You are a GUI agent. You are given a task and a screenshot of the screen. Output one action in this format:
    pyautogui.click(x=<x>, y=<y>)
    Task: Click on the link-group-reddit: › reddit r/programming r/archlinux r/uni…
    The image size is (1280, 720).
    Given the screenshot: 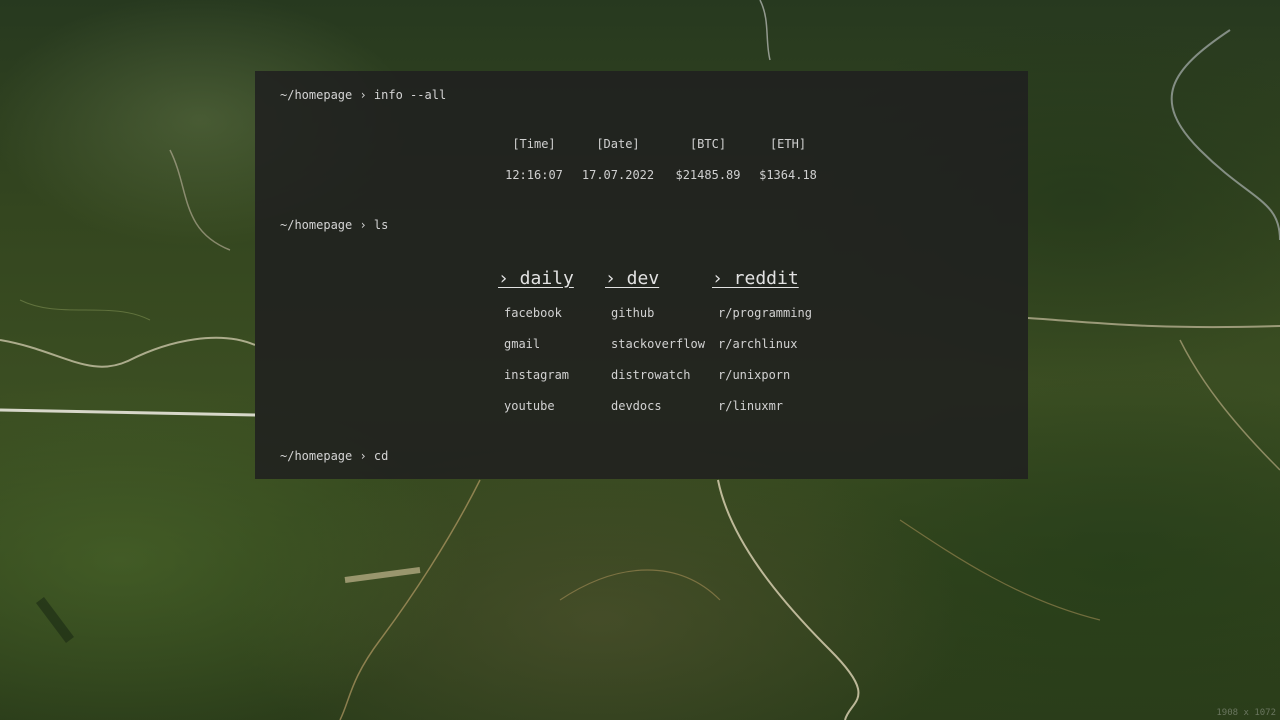 What is the action you would take?
    pyautogui.click(x=762, y=348)
    